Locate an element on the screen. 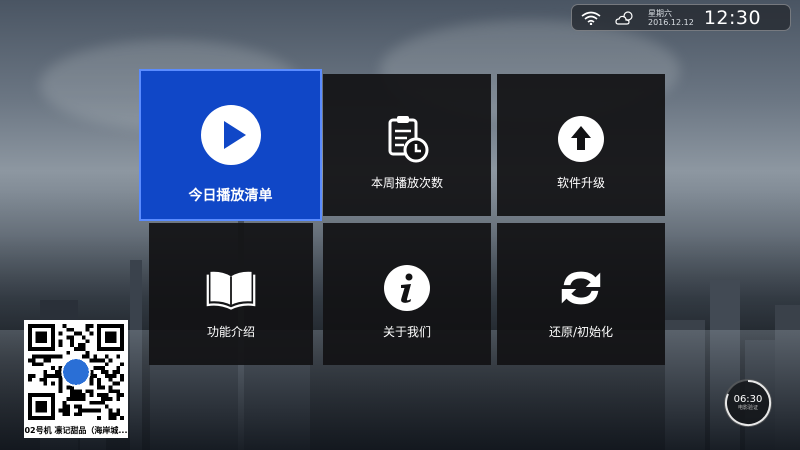 This screenshot has height=450, width=800. tile-software-upgrade: 软件升级 is located at coordinates (581, 145).